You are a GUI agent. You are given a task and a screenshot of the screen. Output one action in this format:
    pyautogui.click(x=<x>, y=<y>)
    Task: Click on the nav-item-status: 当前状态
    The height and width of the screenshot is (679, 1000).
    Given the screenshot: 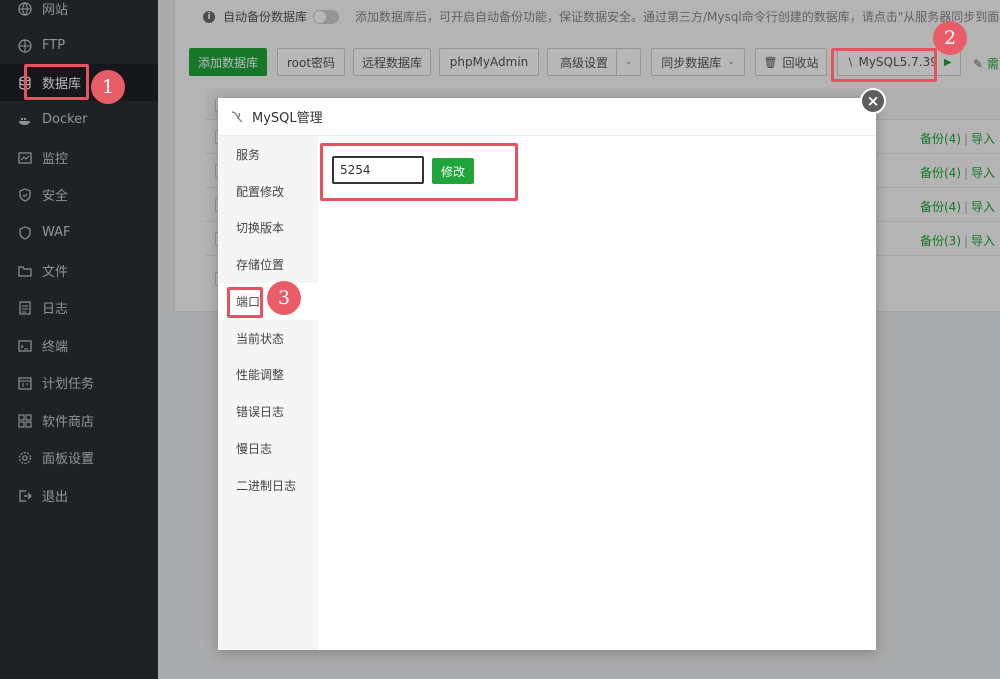 What is the action you would take?
    pyautogui.click(x=268, y=338)
    